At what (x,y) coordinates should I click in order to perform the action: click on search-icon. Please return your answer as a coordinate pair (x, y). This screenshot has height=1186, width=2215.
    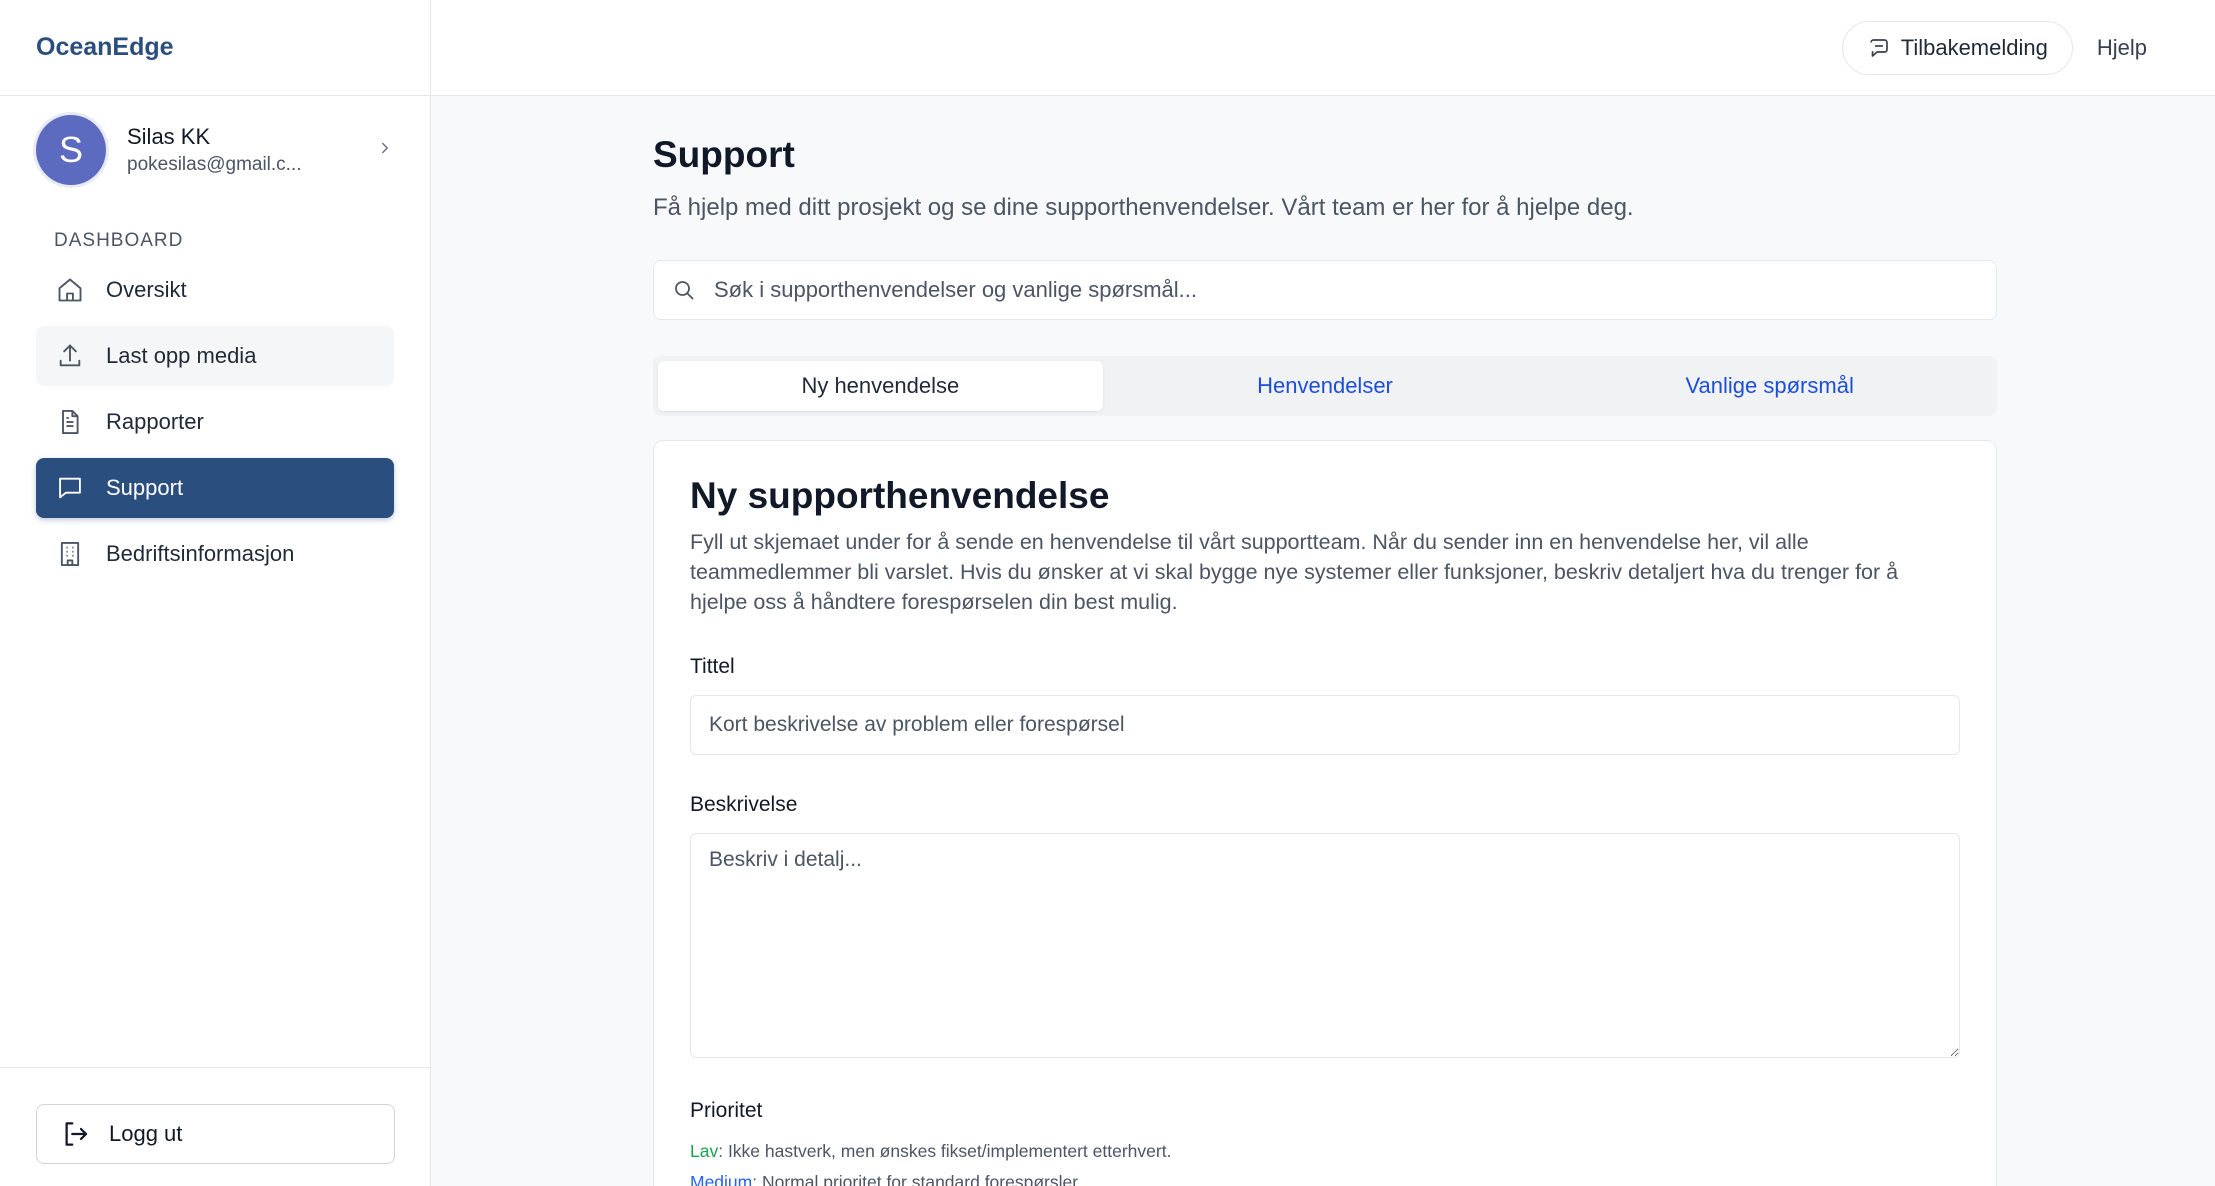
    Looking at the image, I should click on (684, 290).